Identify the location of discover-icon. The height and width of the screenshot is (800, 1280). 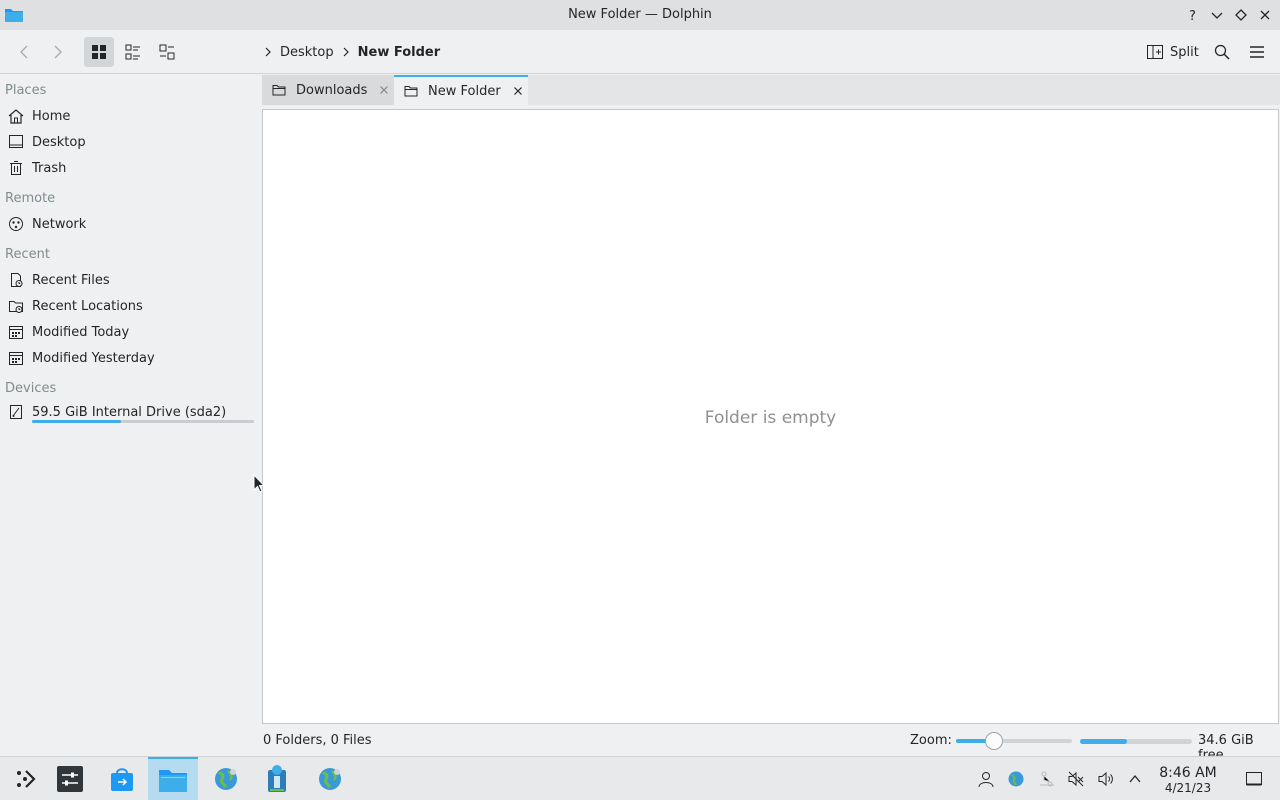
(122, 779).